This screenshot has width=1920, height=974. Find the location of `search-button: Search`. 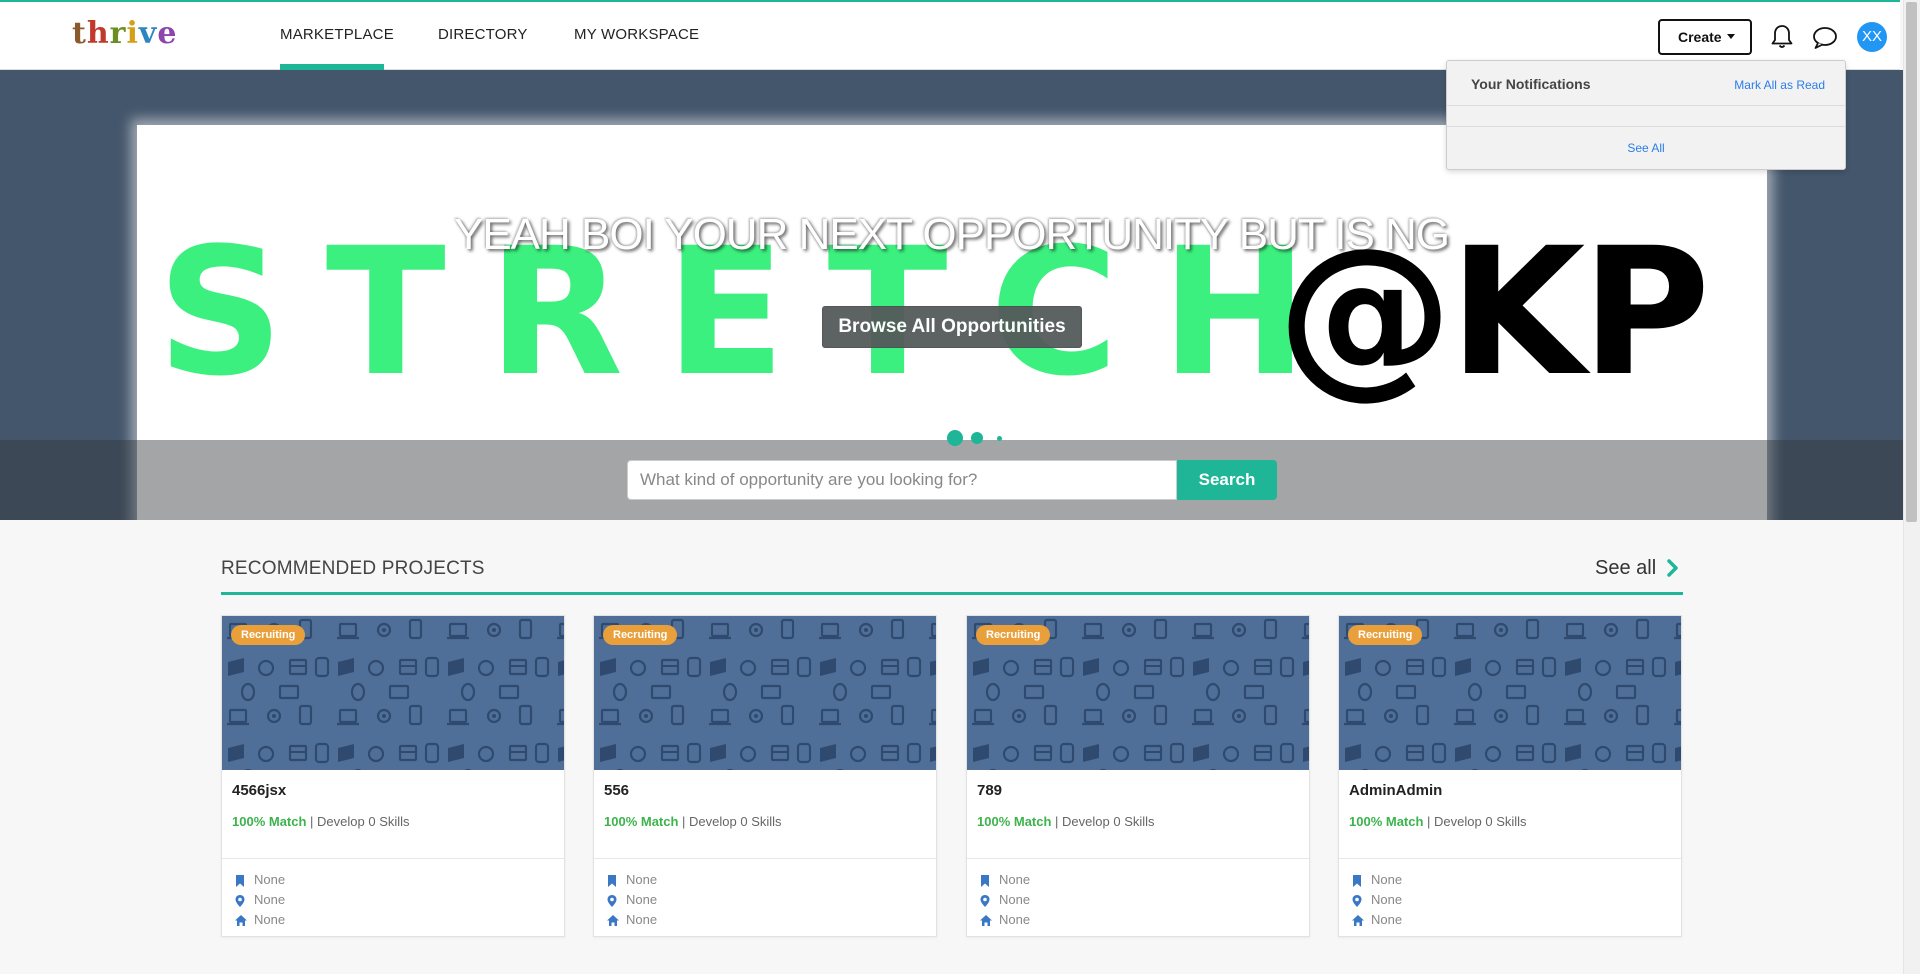

search-button: Search is located at coordinates (1227, 480).